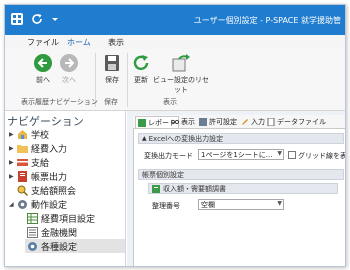 The image size is (350, 270). Describe the element at coordinates (46, 190) in the screenshot. I see `nav-item-payment-inquiry: 支給額照会` at that location.